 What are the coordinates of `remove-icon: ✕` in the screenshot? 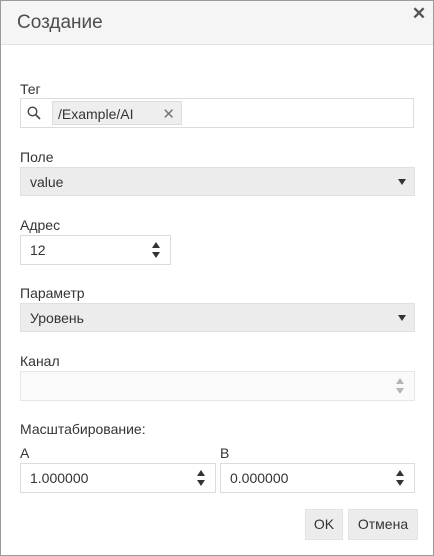 It's located at (168, 114).